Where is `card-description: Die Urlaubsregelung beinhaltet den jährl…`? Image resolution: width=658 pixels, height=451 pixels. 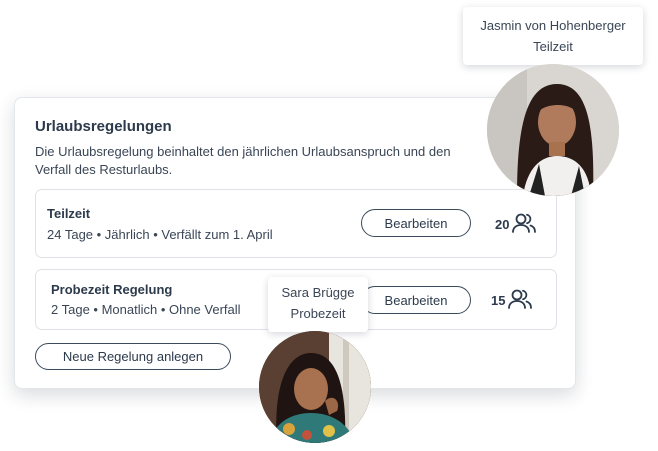
card-description: Die Urlaubsregelung beinhaltet den jährl… is located at coordinates (243, 160).